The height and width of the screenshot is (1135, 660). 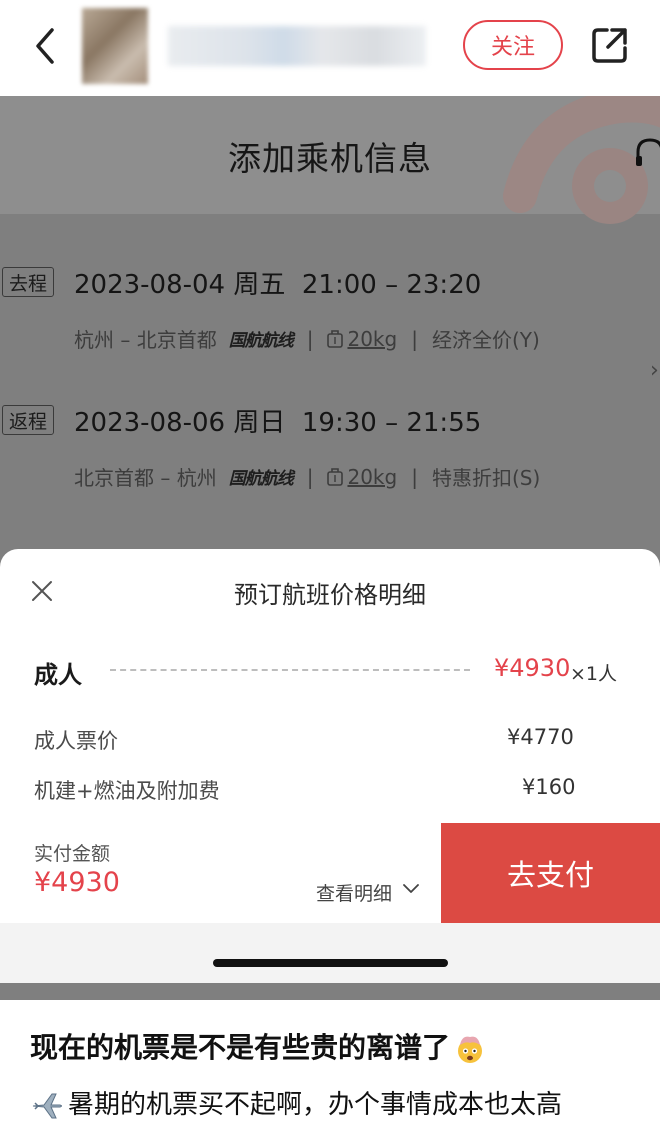 What do you see at coordinates (127, 791) in the screenshot?
I see `surcharge-label: 机建+燃油及附加费` at bounding box center [127, 791].